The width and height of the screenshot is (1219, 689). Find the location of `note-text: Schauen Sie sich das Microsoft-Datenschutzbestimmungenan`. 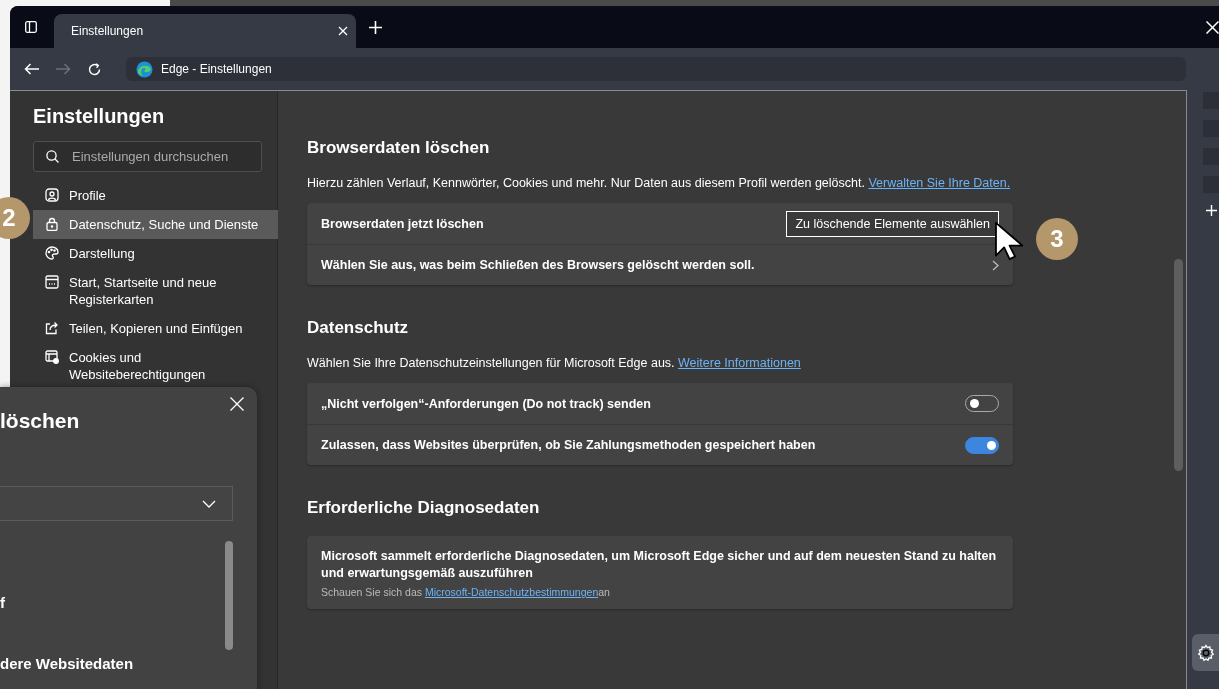

note-text: Schauen Sie sich das Microsoft-Datenschutzbestimmungenan is located at coordinates (466, 592).